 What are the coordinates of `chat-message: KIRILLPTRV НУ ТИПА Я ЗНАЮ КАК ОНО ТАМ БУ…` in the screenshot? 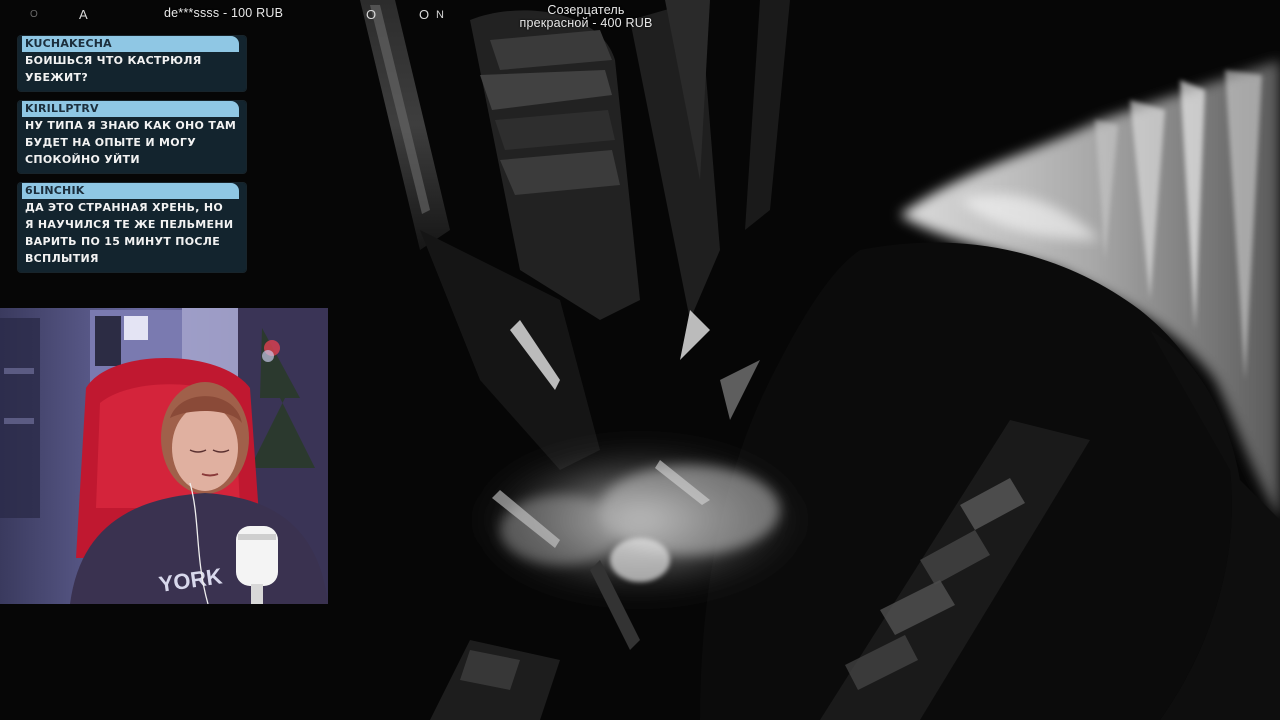 It's located at (132, 137).